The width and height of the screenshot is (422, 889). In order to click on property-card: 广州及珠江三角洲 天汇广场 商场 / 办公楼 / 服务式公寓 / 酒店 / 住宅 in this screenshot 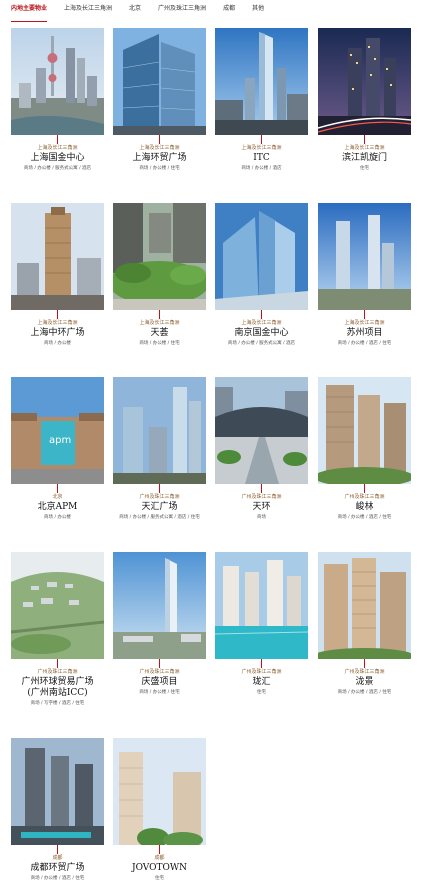, I will do `click(159, 449)`.